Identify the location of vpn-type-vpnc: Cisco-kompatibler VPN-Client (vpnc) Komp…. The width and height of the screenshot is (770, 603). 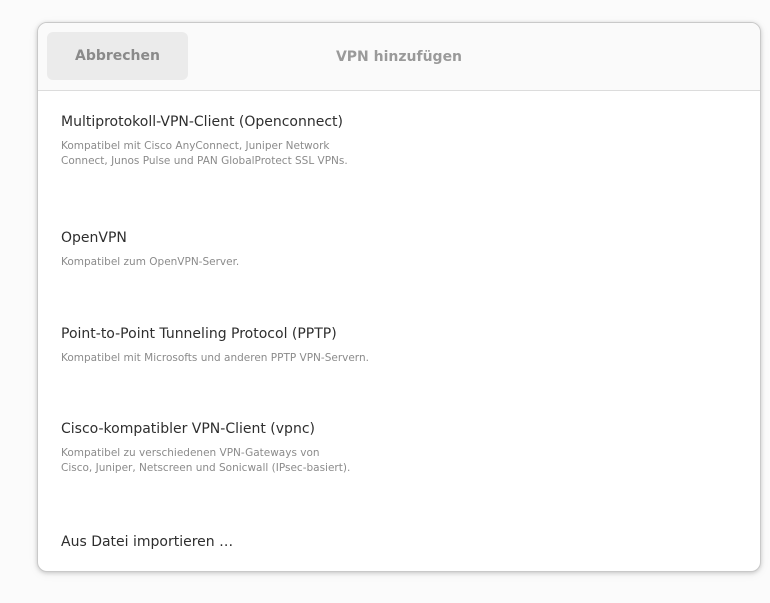
(399, 448).